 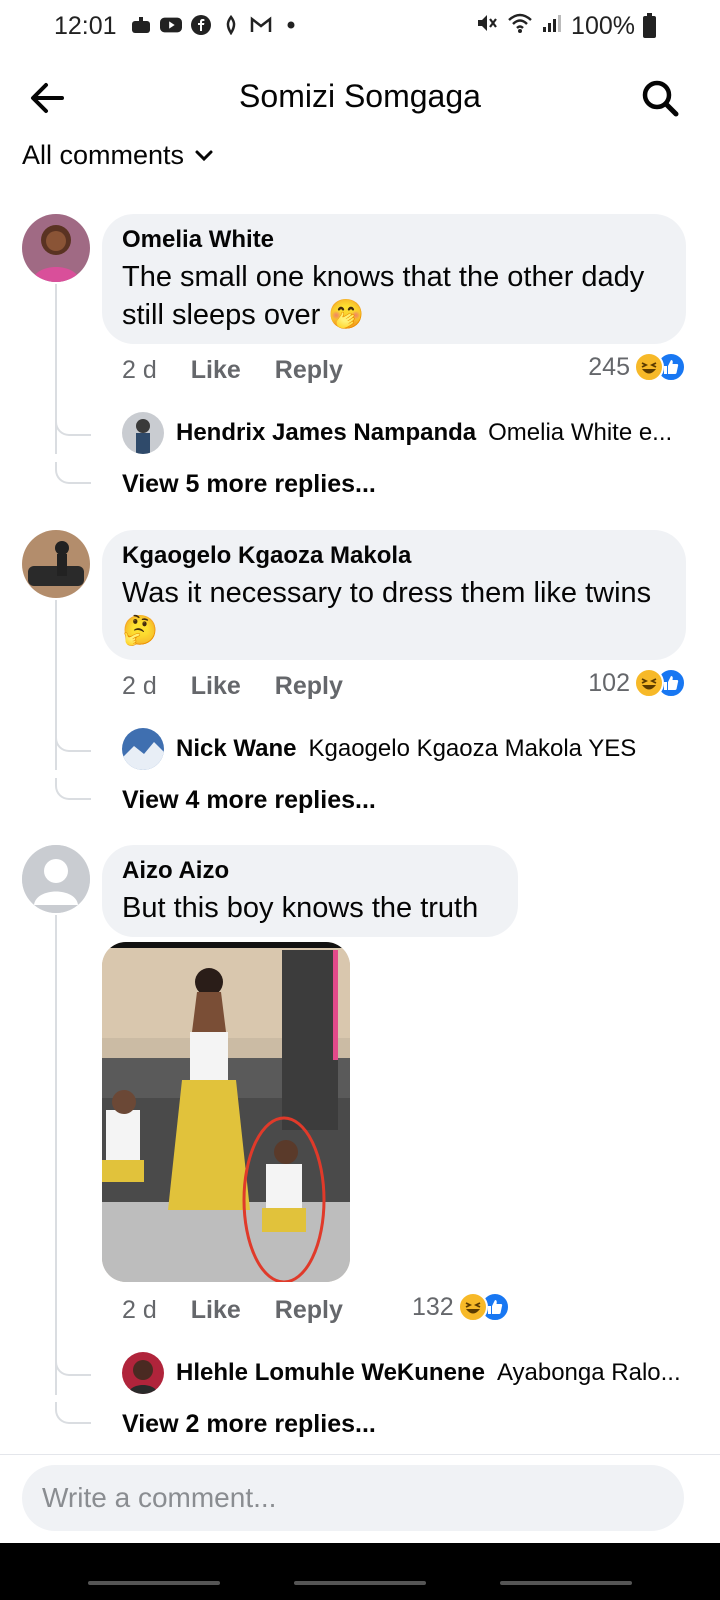 I want to click on mute-icon, so click(x=487, y=26).